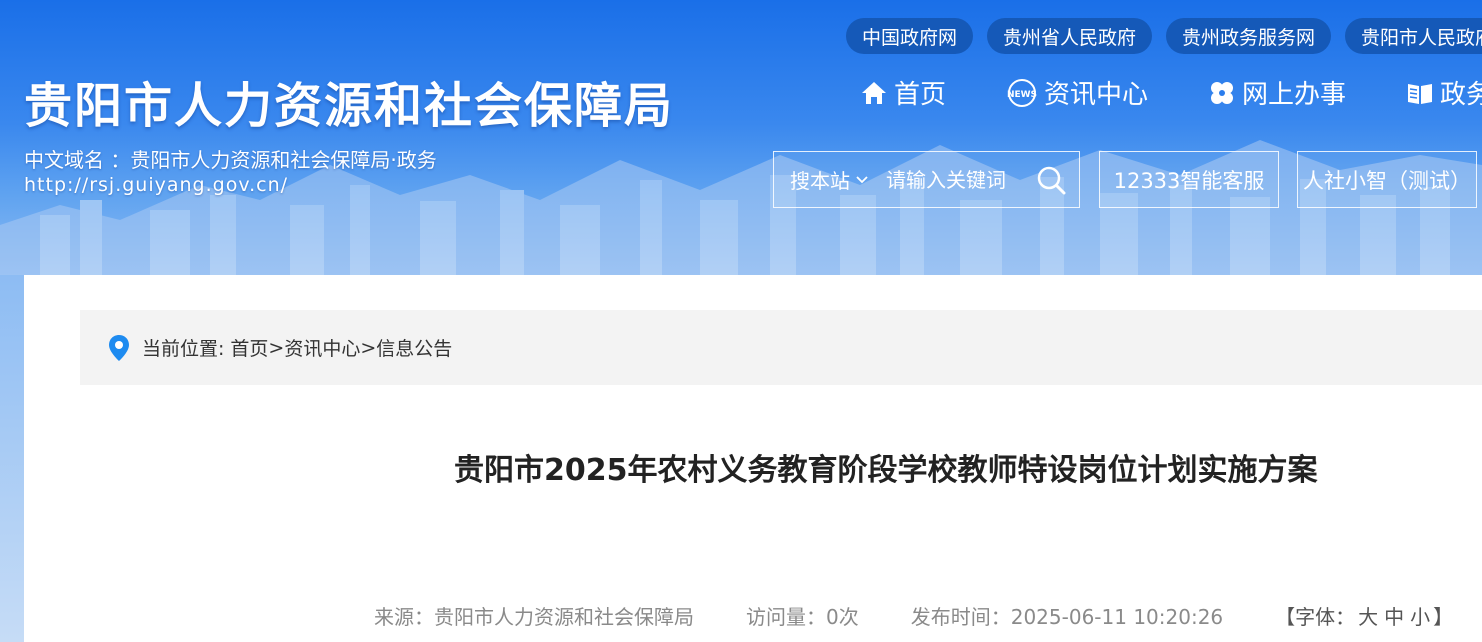  Describe the element at coordinates (183, 349) in the screenshot. I see `breadcrumb-prefix: 当前位置:` at that location.